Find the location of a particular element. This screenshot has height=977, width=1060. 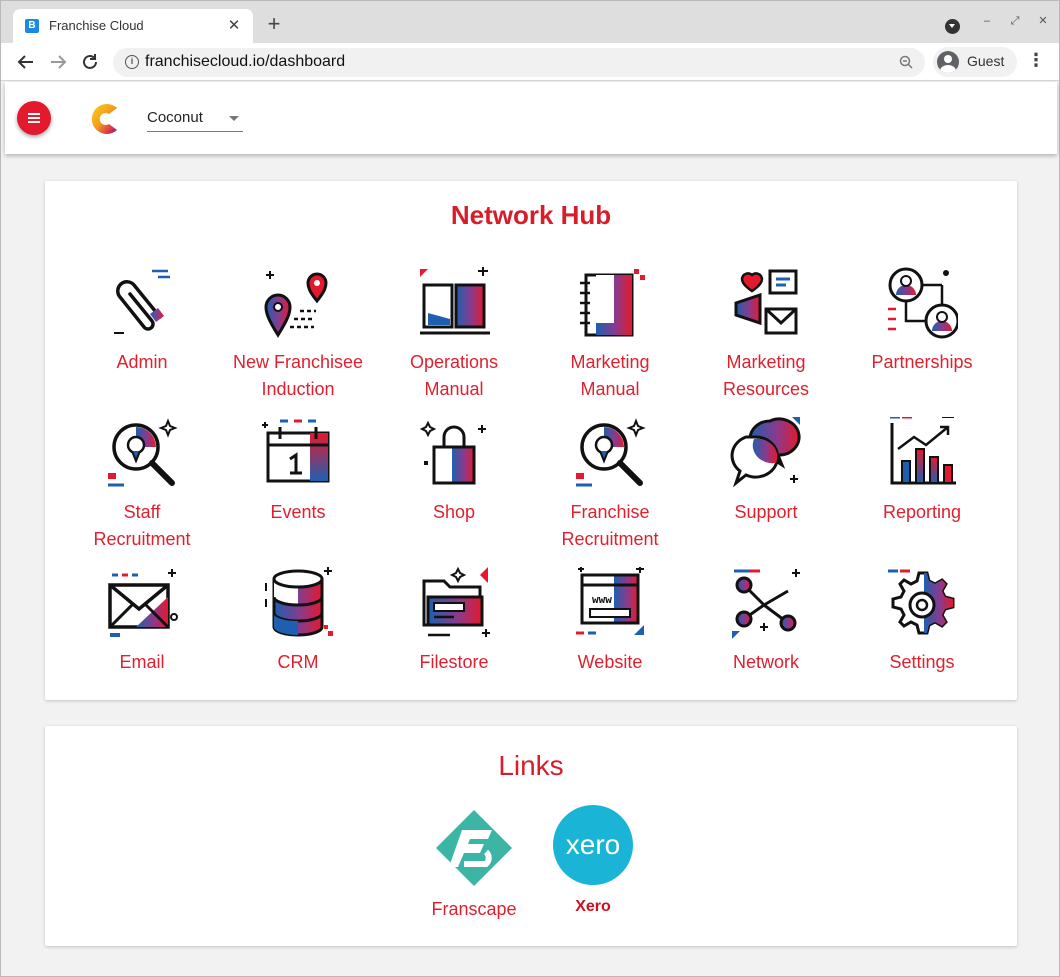

tile-label: Marketing Manual is located at coordinates (610, 375).